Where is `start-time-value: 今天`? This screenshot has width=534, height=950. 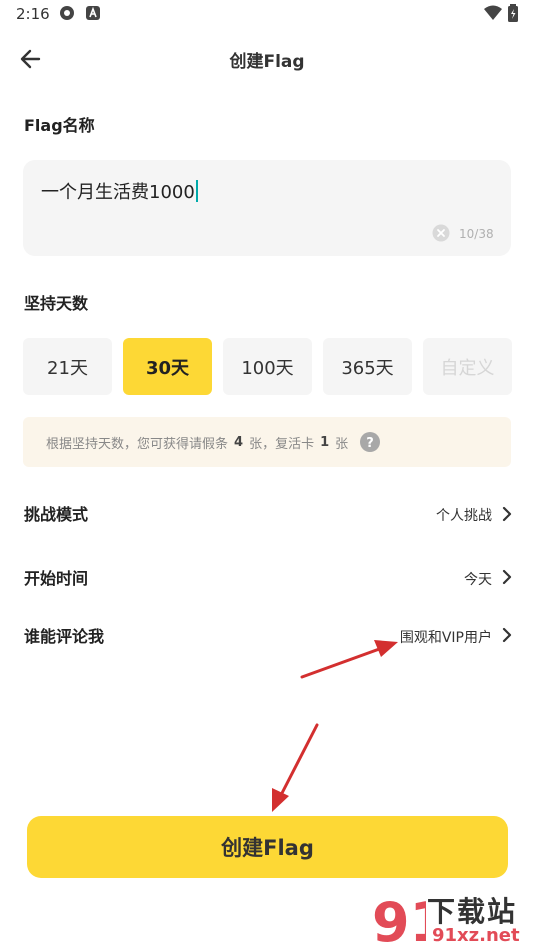 start-time-value: 今天 is located at coordinates (478, 580).